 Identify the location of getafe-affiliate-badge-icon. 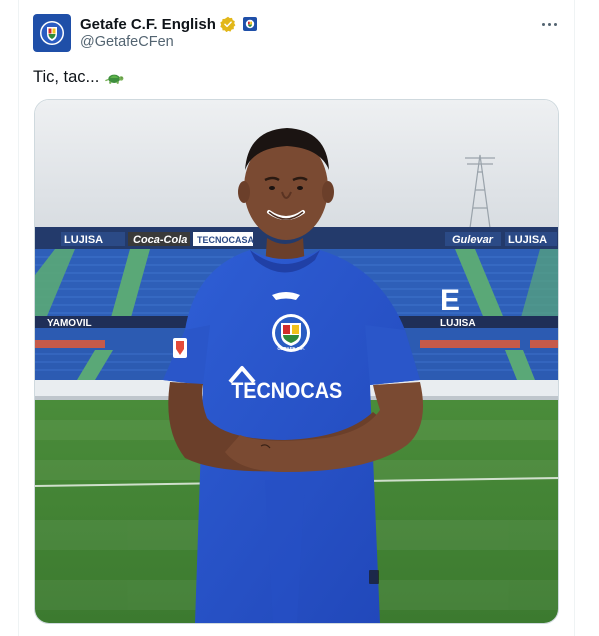
(249, 24).